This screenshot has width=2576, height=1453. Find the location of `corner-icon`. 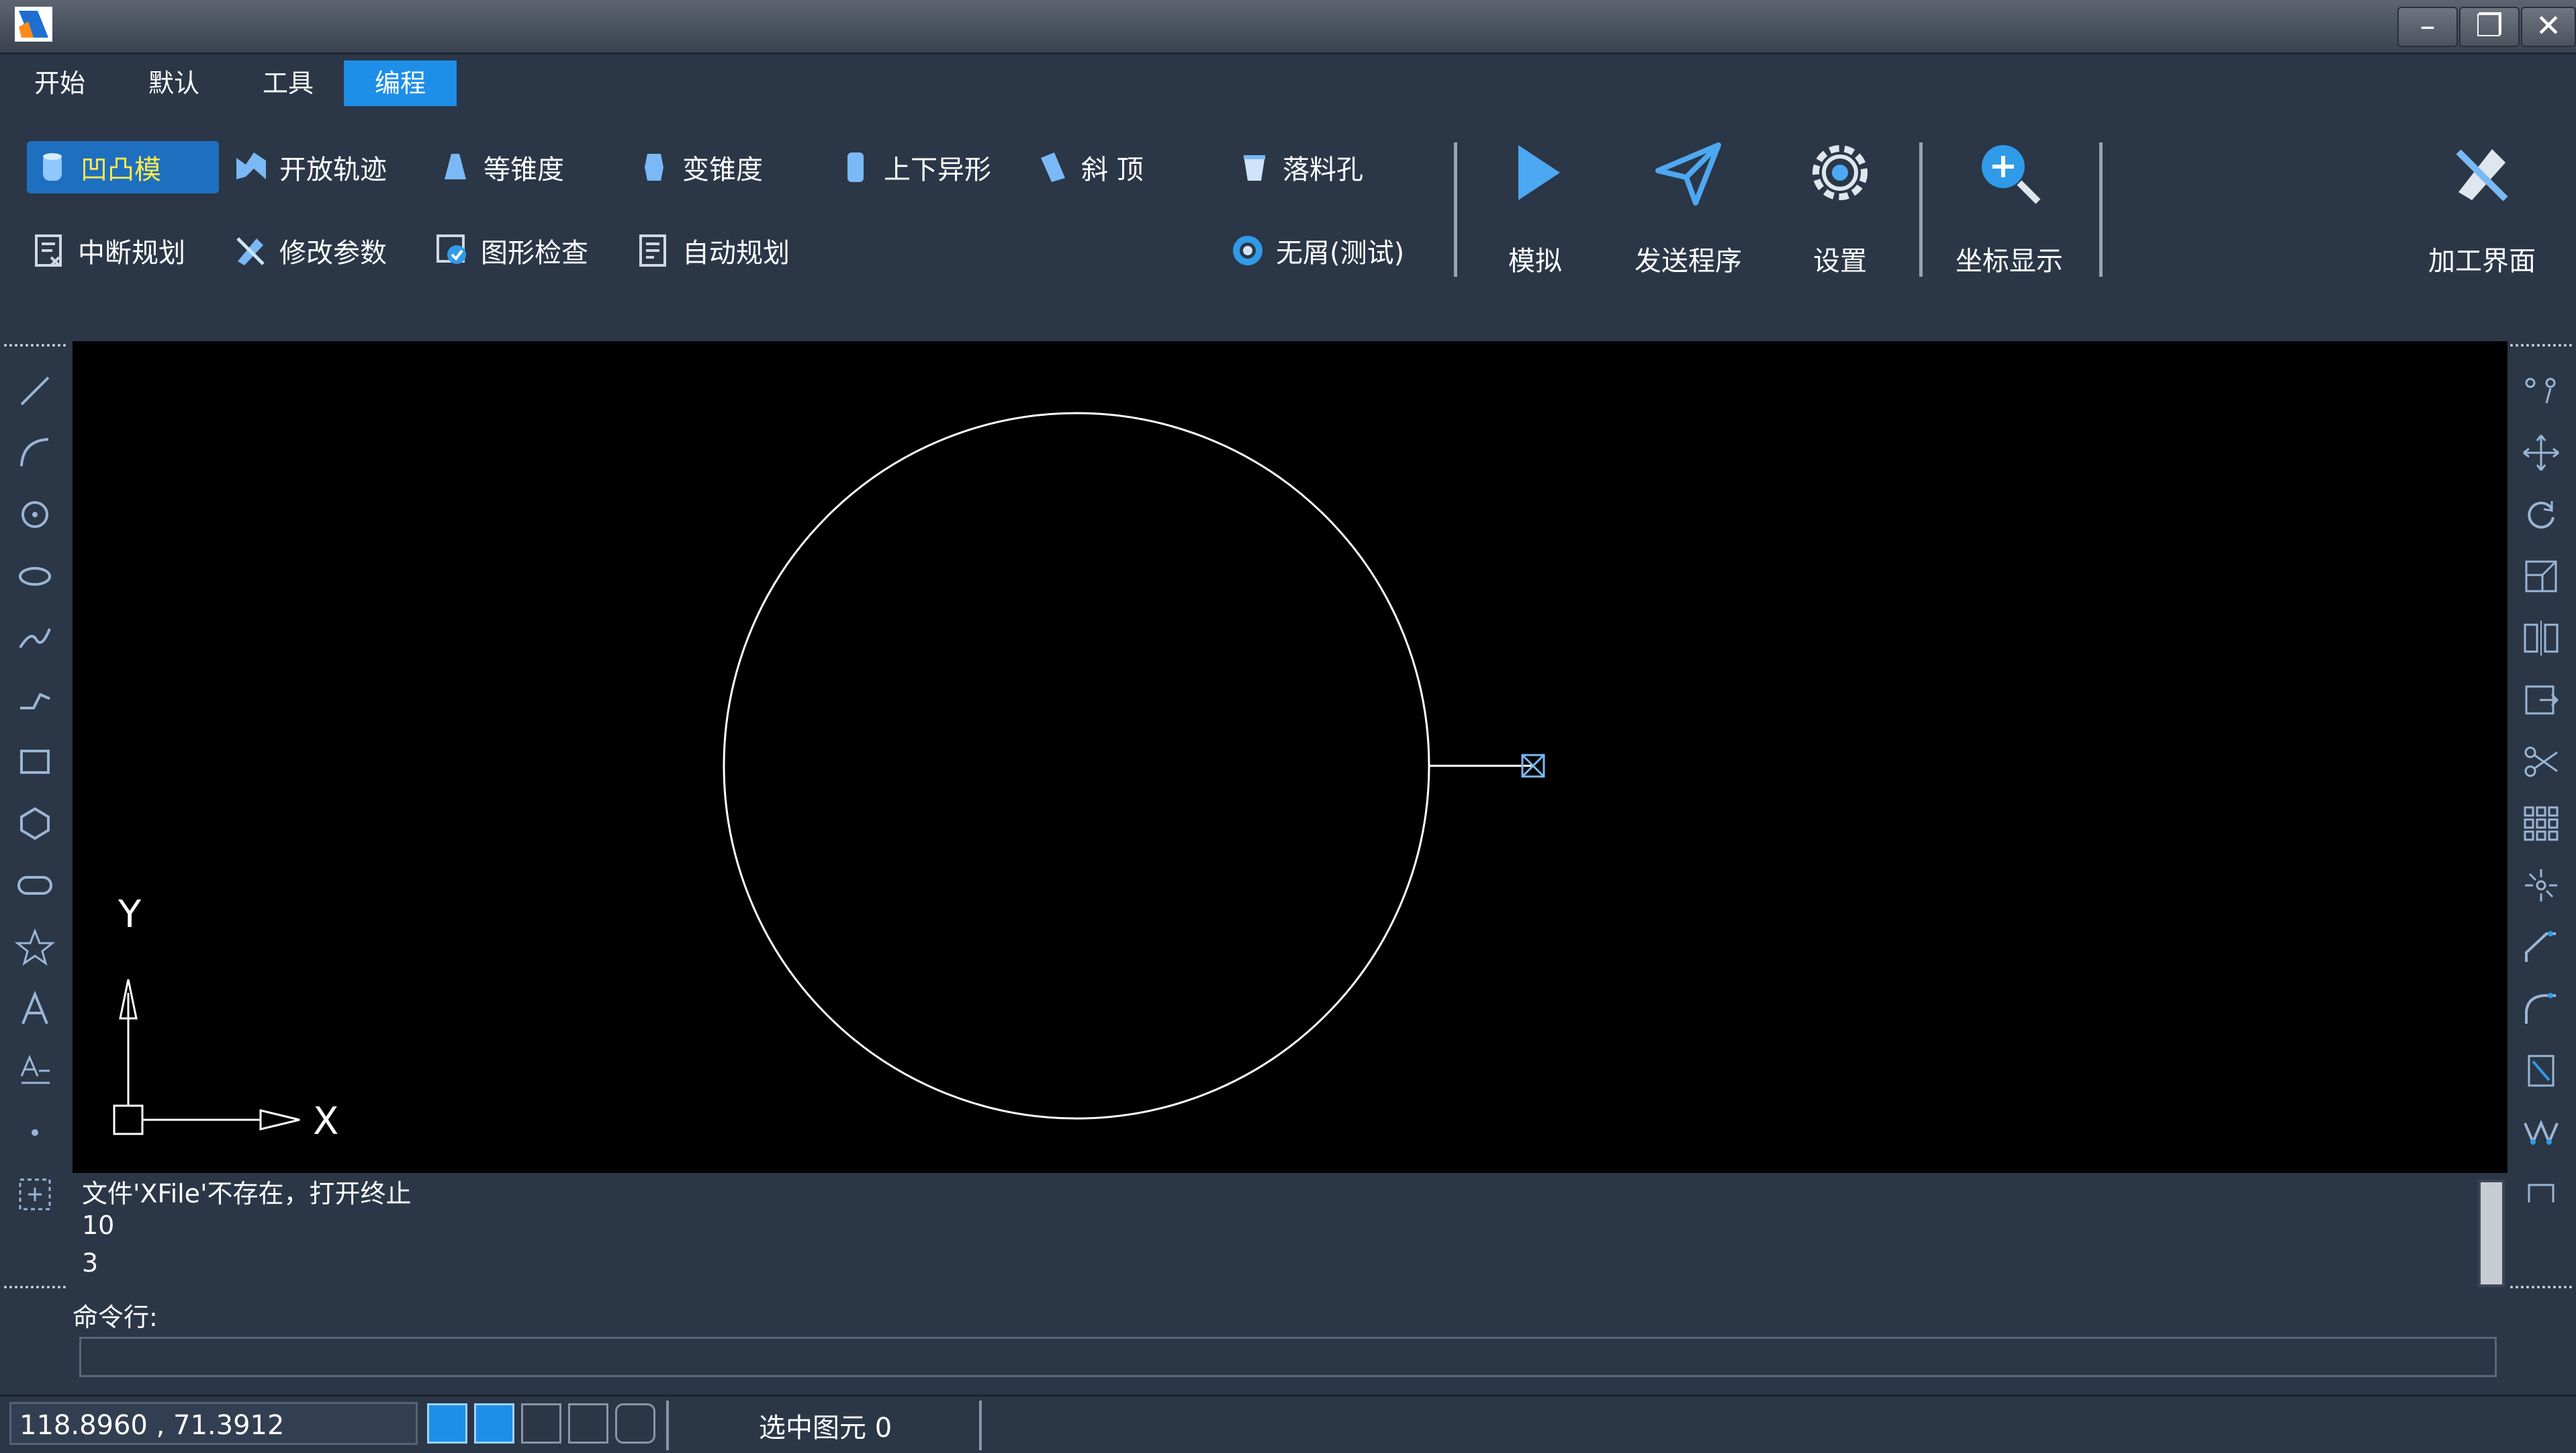

corner-icon is located at coordinates (2541, 1194).